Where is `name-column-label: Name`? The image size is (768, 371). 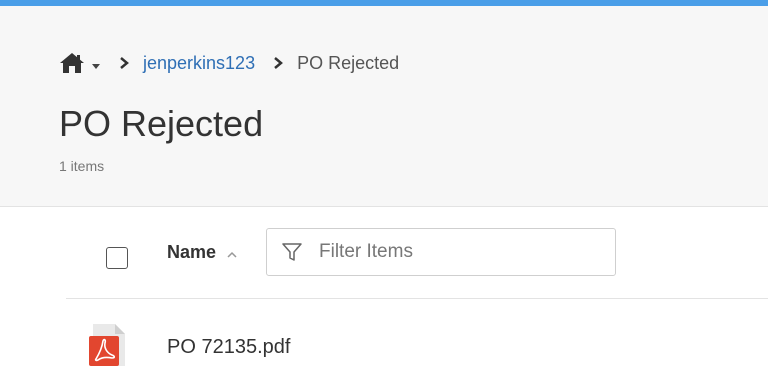 name-column-label: Name is located at coordinates (192, 251).